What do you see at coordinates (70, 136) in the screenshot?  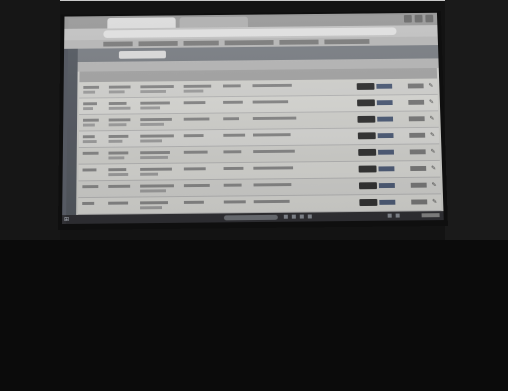 I see `app-sidebar` at bounding box center [70, 136].